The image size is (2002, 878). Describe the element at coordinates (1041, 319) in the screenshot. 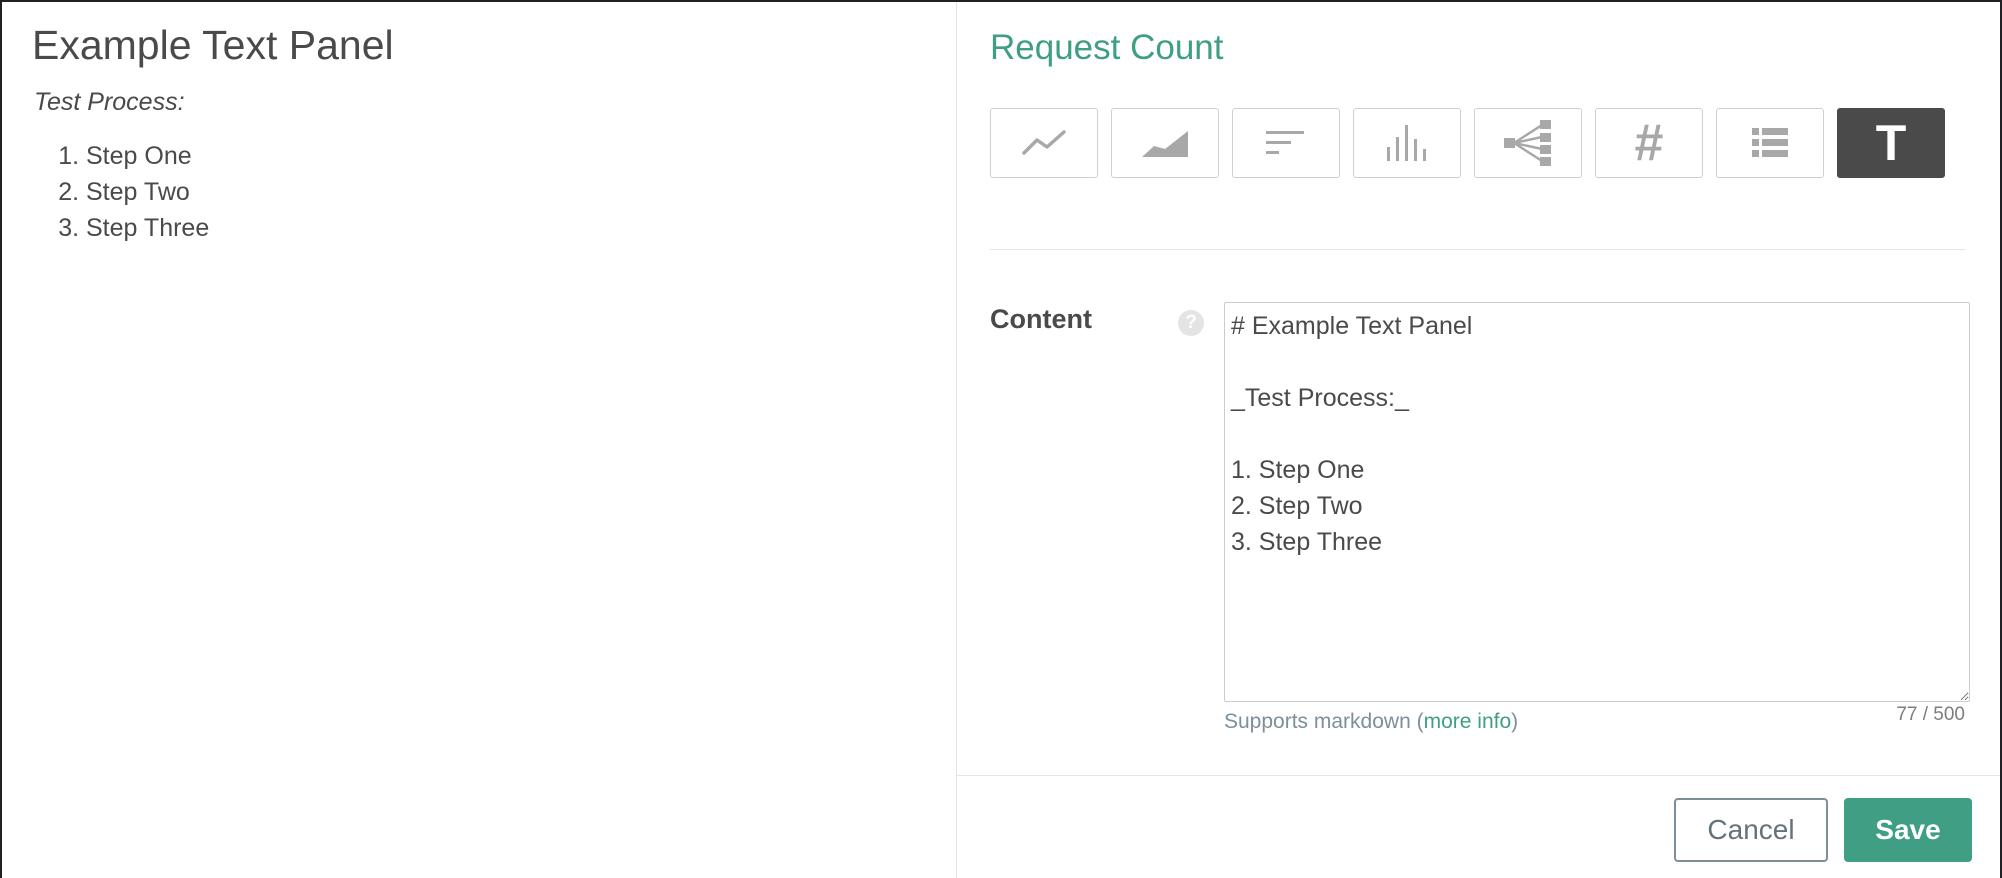

I see `content-label: Content` at that location.